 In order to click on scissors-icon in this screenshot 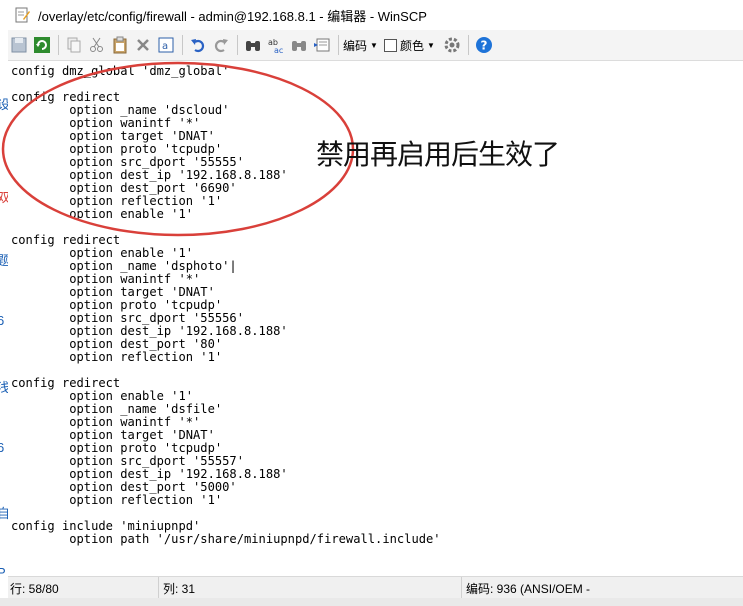, I will do `click(96, 44)`.